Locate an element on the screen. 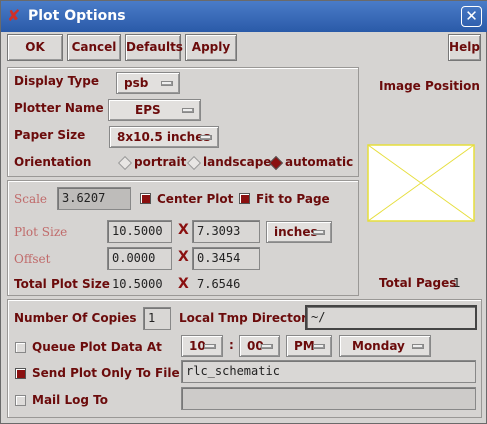 Image resolution: width=487 pixels, height=424 pixels. units-value: inches is located at coordinates (296, 232).